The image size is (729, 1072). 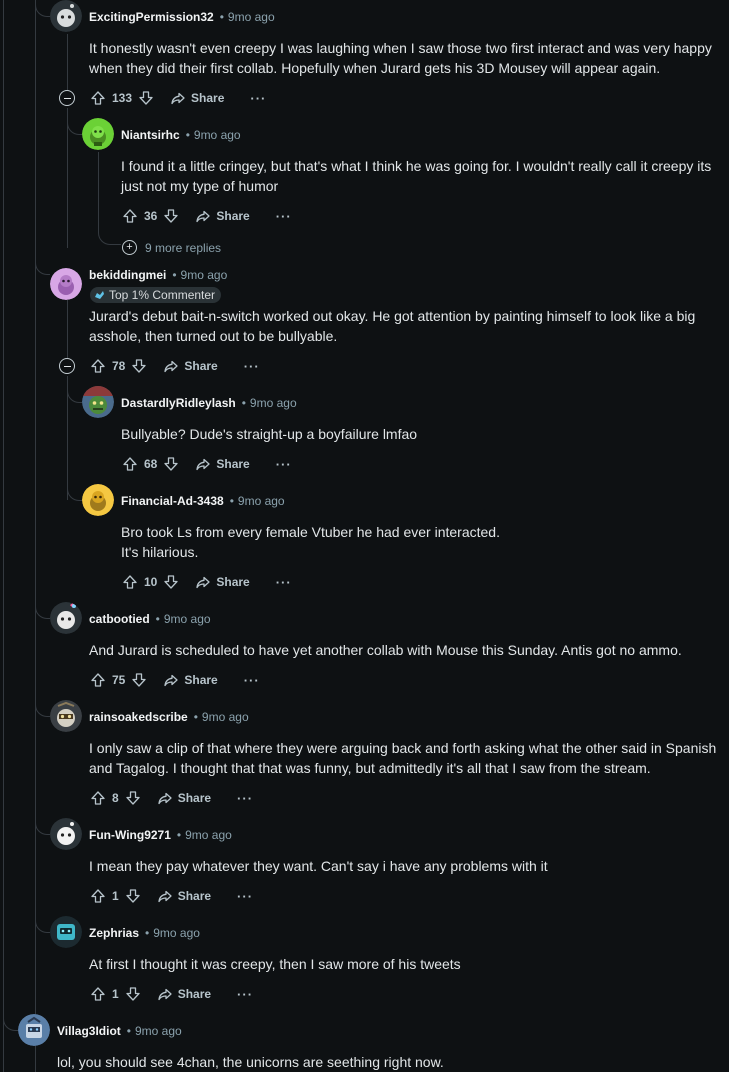 What do you see at coordinates (119, 680) in the screenshot?
I see `vote-count: 75` at bounding box center [119, 680].